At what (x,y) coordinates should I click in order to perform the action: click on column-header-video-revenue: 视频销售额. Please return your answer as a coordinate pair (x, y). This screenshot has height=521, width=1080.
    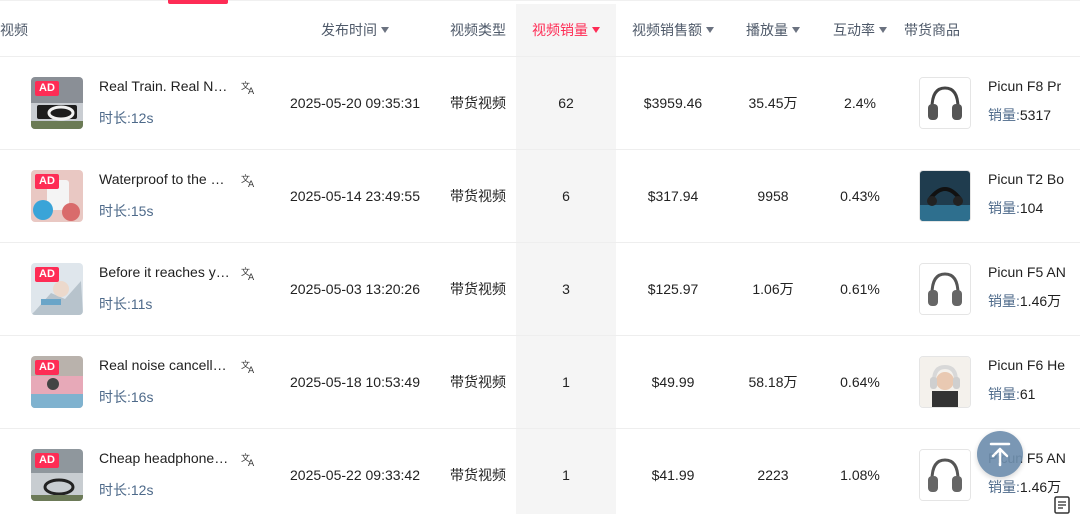
    Looking at the image, I should click on (673, 30).